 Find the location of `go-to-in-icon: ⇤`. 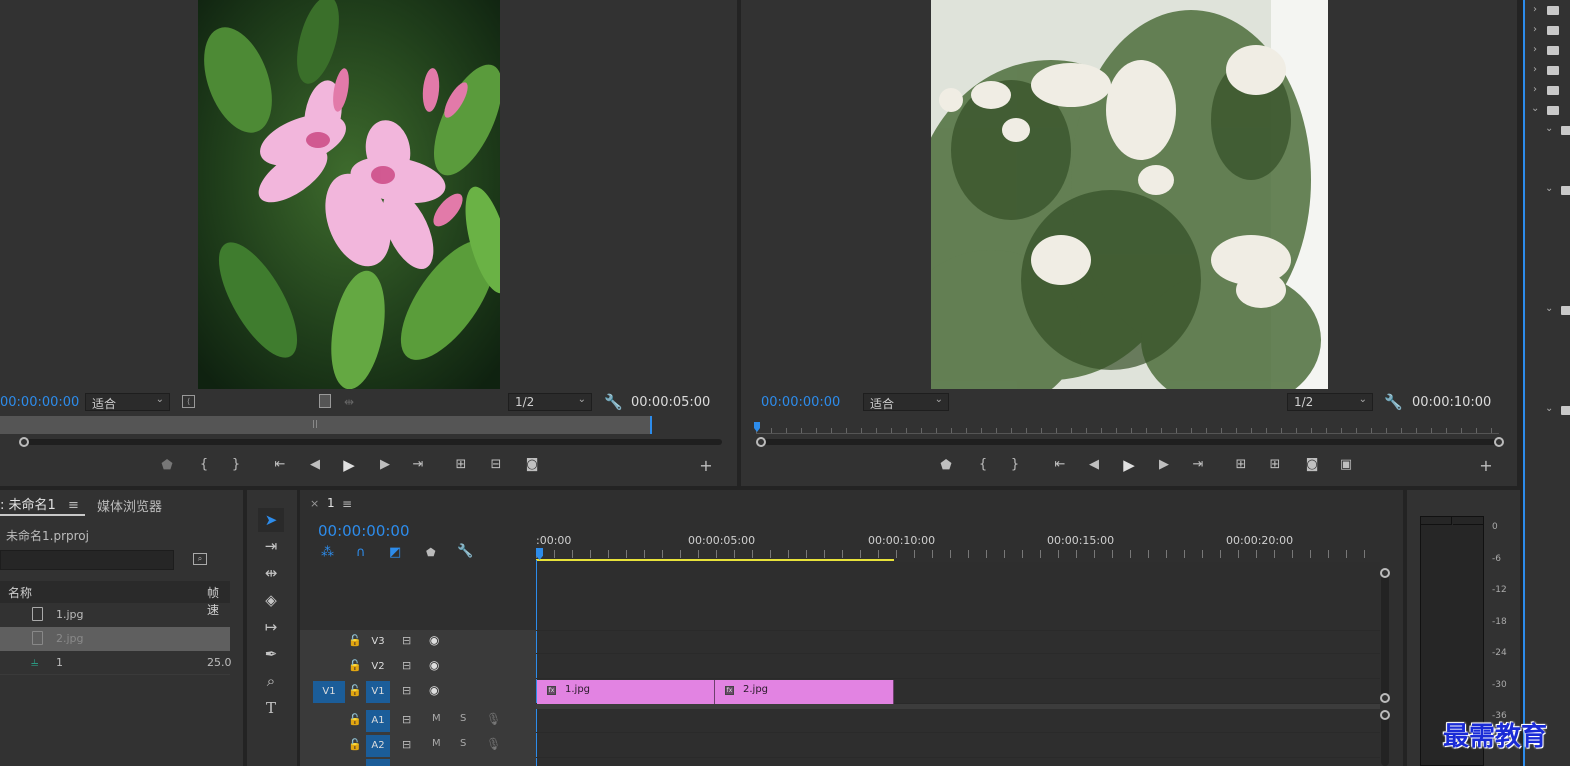

go-to-in-icon: ⇤ is located at coordinates (280, 464).